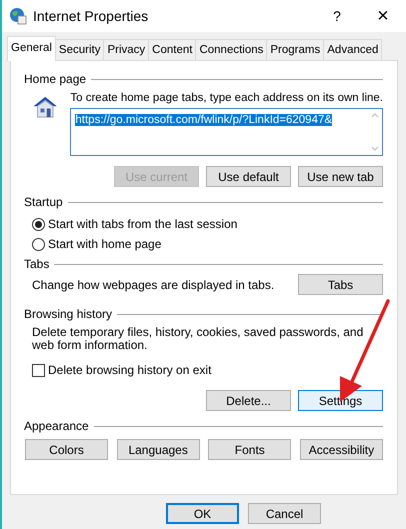  I want to click on globe-icon, so click(18, 16).